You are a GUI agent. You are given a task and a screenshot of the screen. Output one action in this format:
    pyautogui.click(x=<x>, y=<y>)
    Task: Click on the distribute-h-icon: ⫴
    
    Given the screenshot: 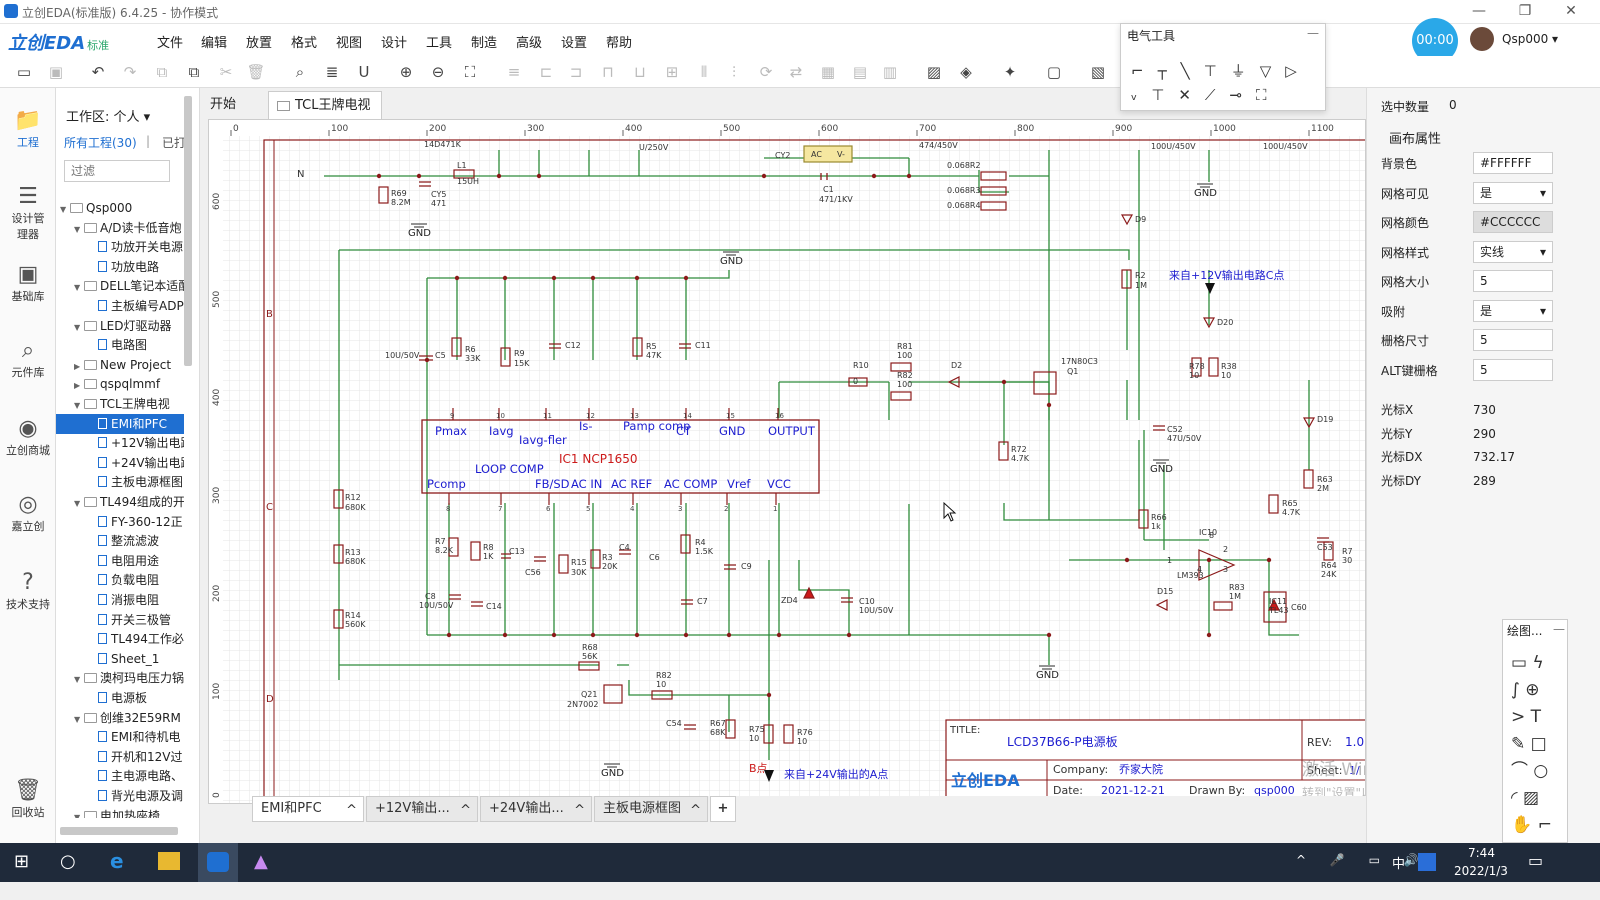 What is the action you would take?
    pyautogui.click(x=704, y=72)
    